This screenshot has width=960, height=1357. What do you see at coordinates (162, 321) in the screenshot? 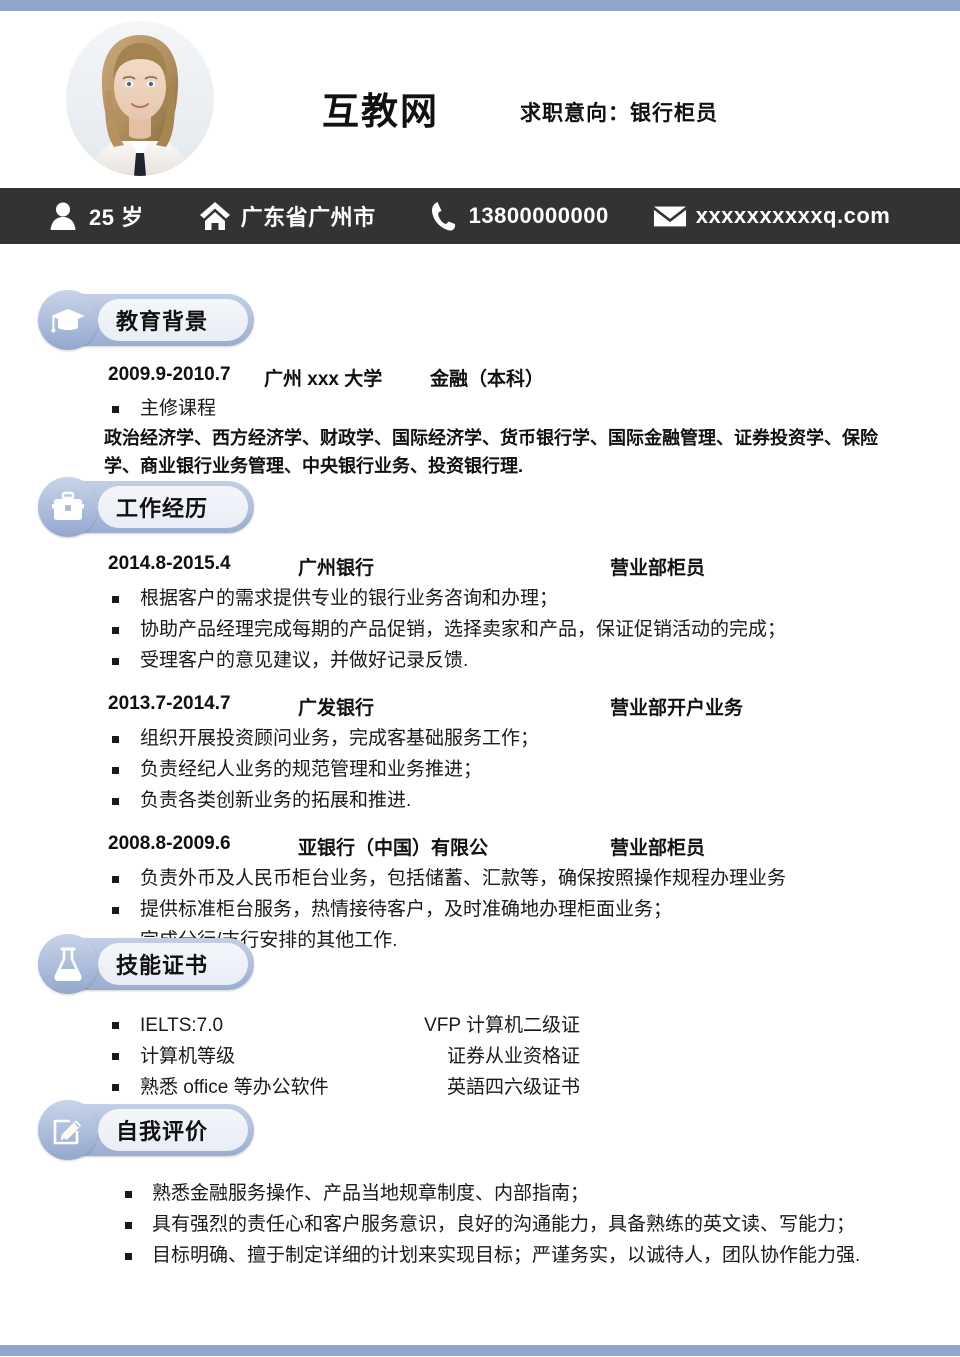
I see `section-title-education: 教育背景` at bounding box center [162, 321].